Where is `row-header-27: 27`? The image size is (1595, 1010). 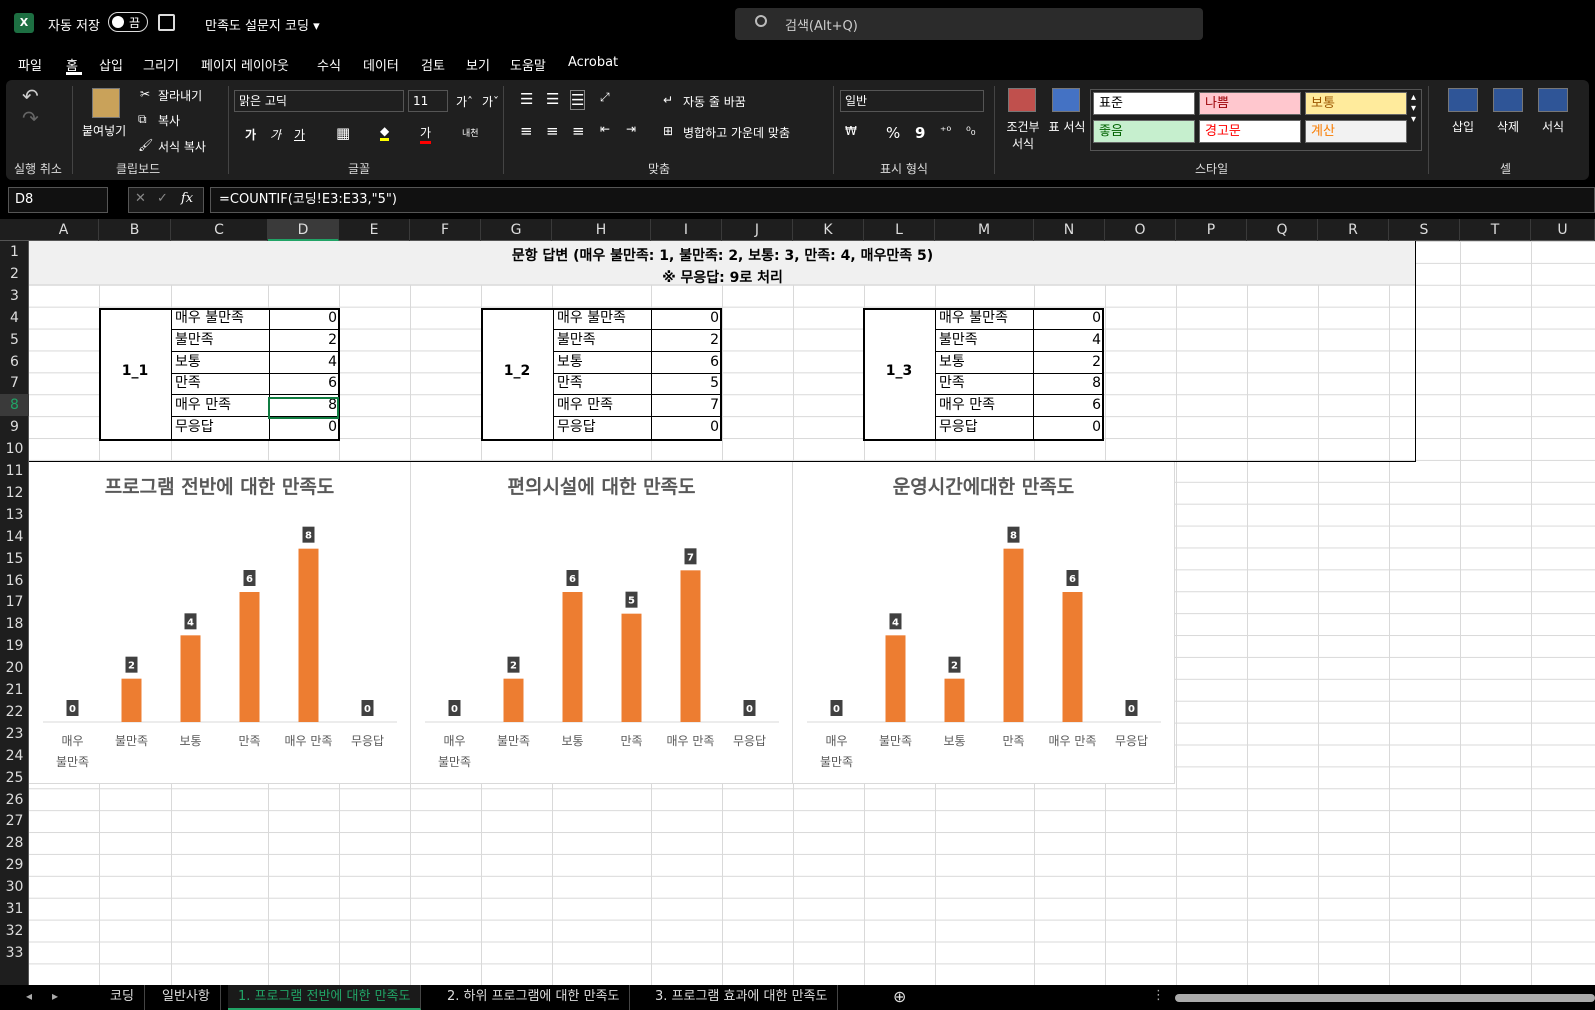
row-header-27: 27 is located at coordinates (14, 821).